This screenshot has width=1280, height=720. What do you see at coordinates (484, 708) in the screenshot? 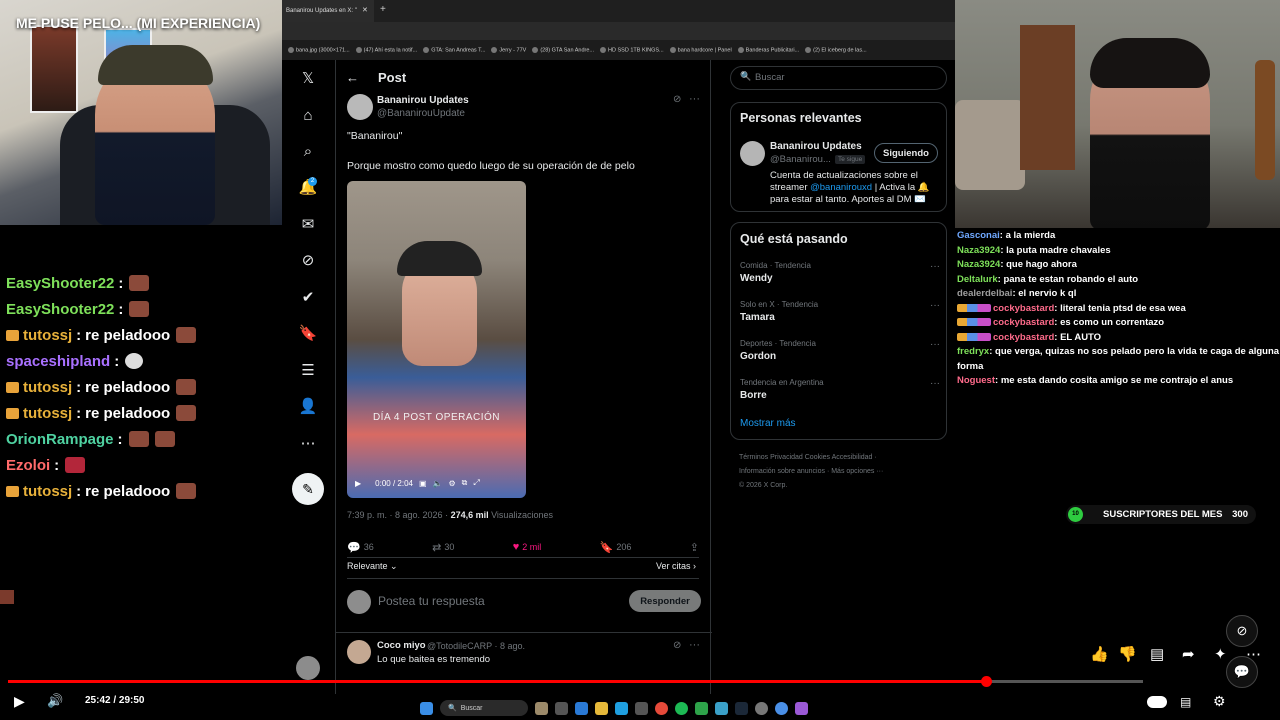
I see `taskbar-search: 🔍 Buscar` at bounding box center [484, 708].